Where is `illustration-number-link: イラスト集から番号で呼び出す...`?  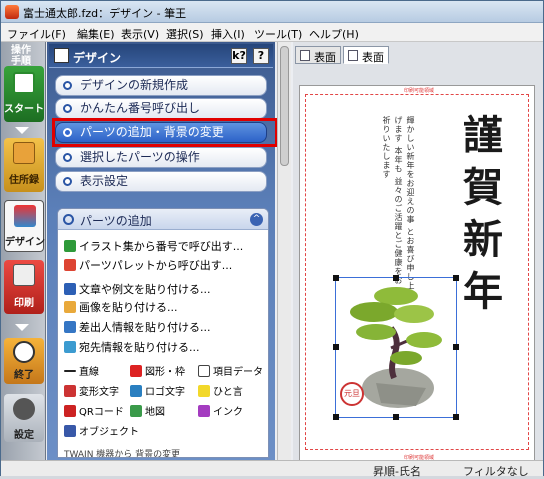 illustration-number-link: イラスト集から番号で呼び出す... is located at coordinates (153, 246).